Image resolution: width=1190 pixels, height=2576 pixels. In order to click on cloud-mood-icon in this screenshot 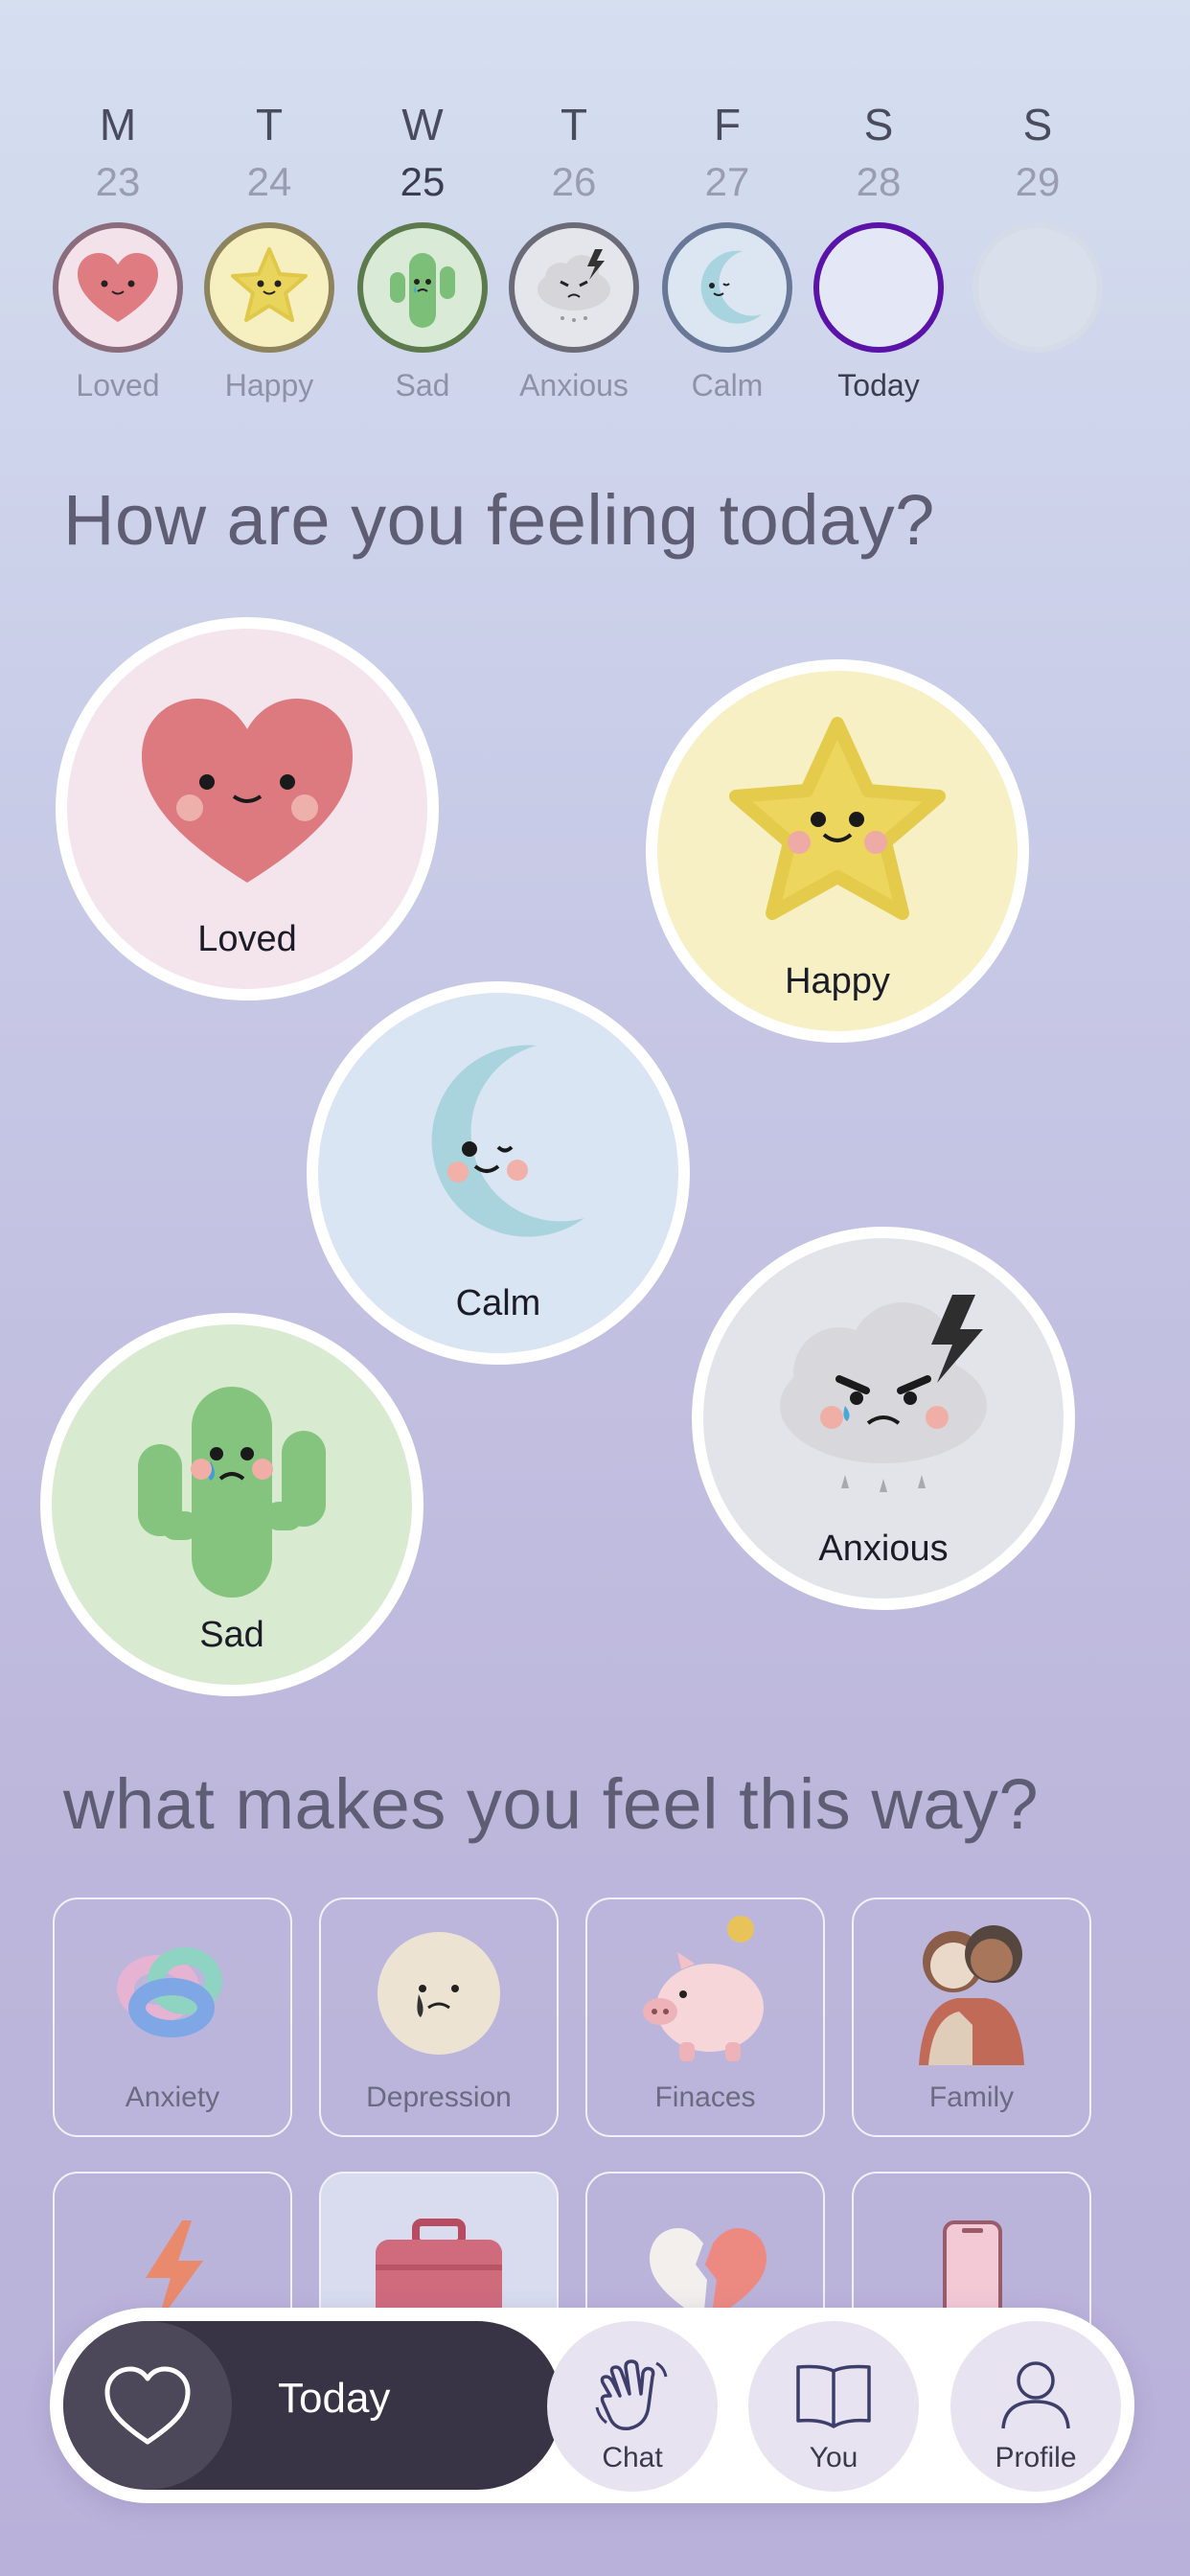, I will do `click(574, 287)`.